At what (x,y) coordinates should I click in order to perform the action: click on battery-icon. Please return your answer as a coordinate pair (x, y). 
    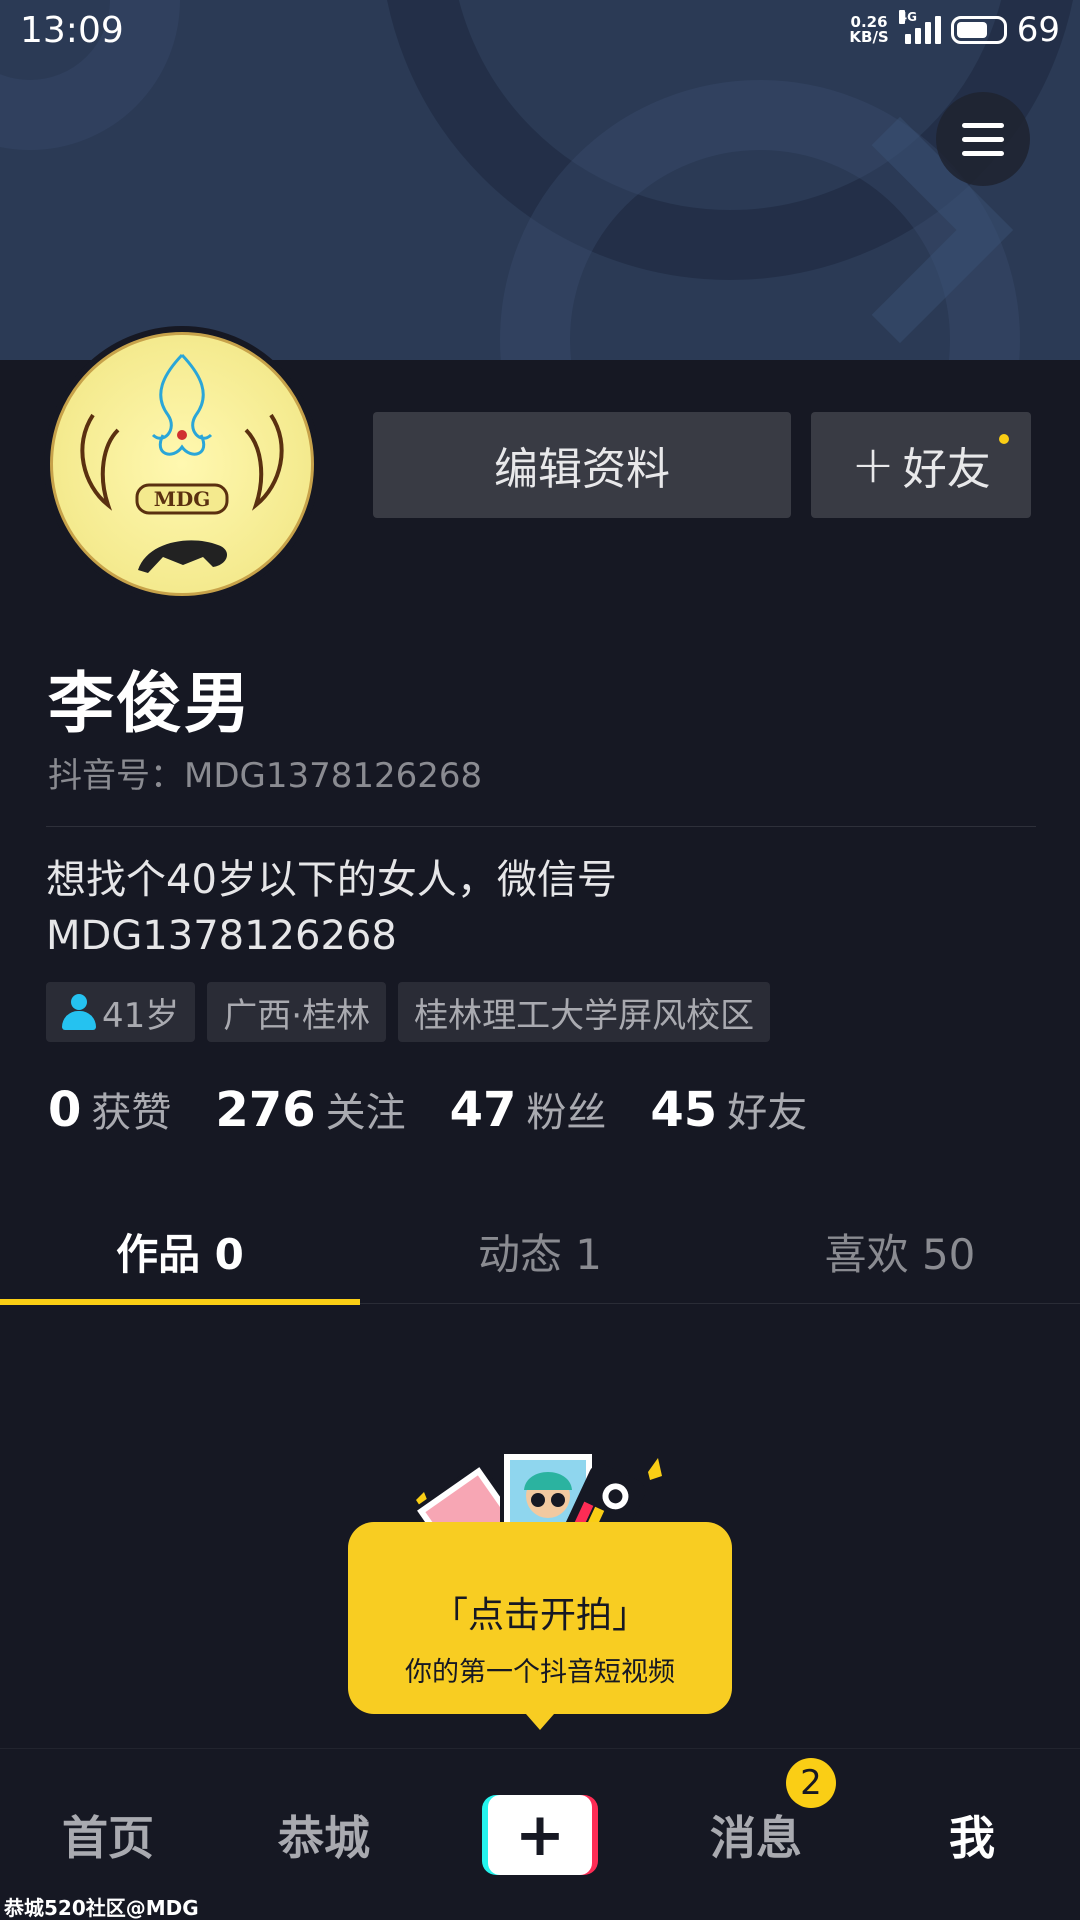
    Looking at the image, I should click on (978, 30).